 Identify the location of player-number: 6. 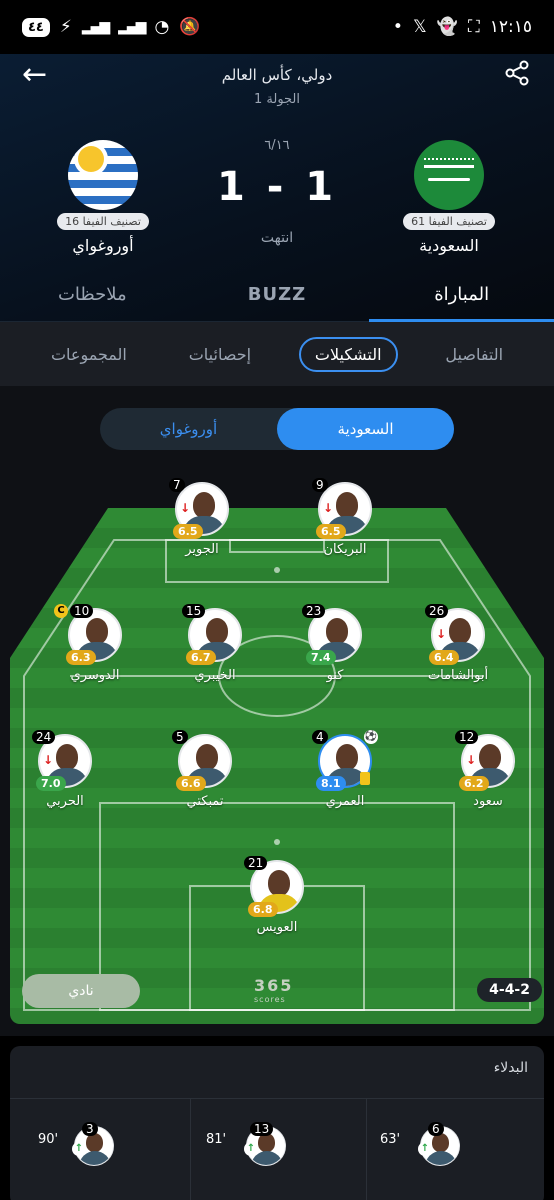
(436, 1129).